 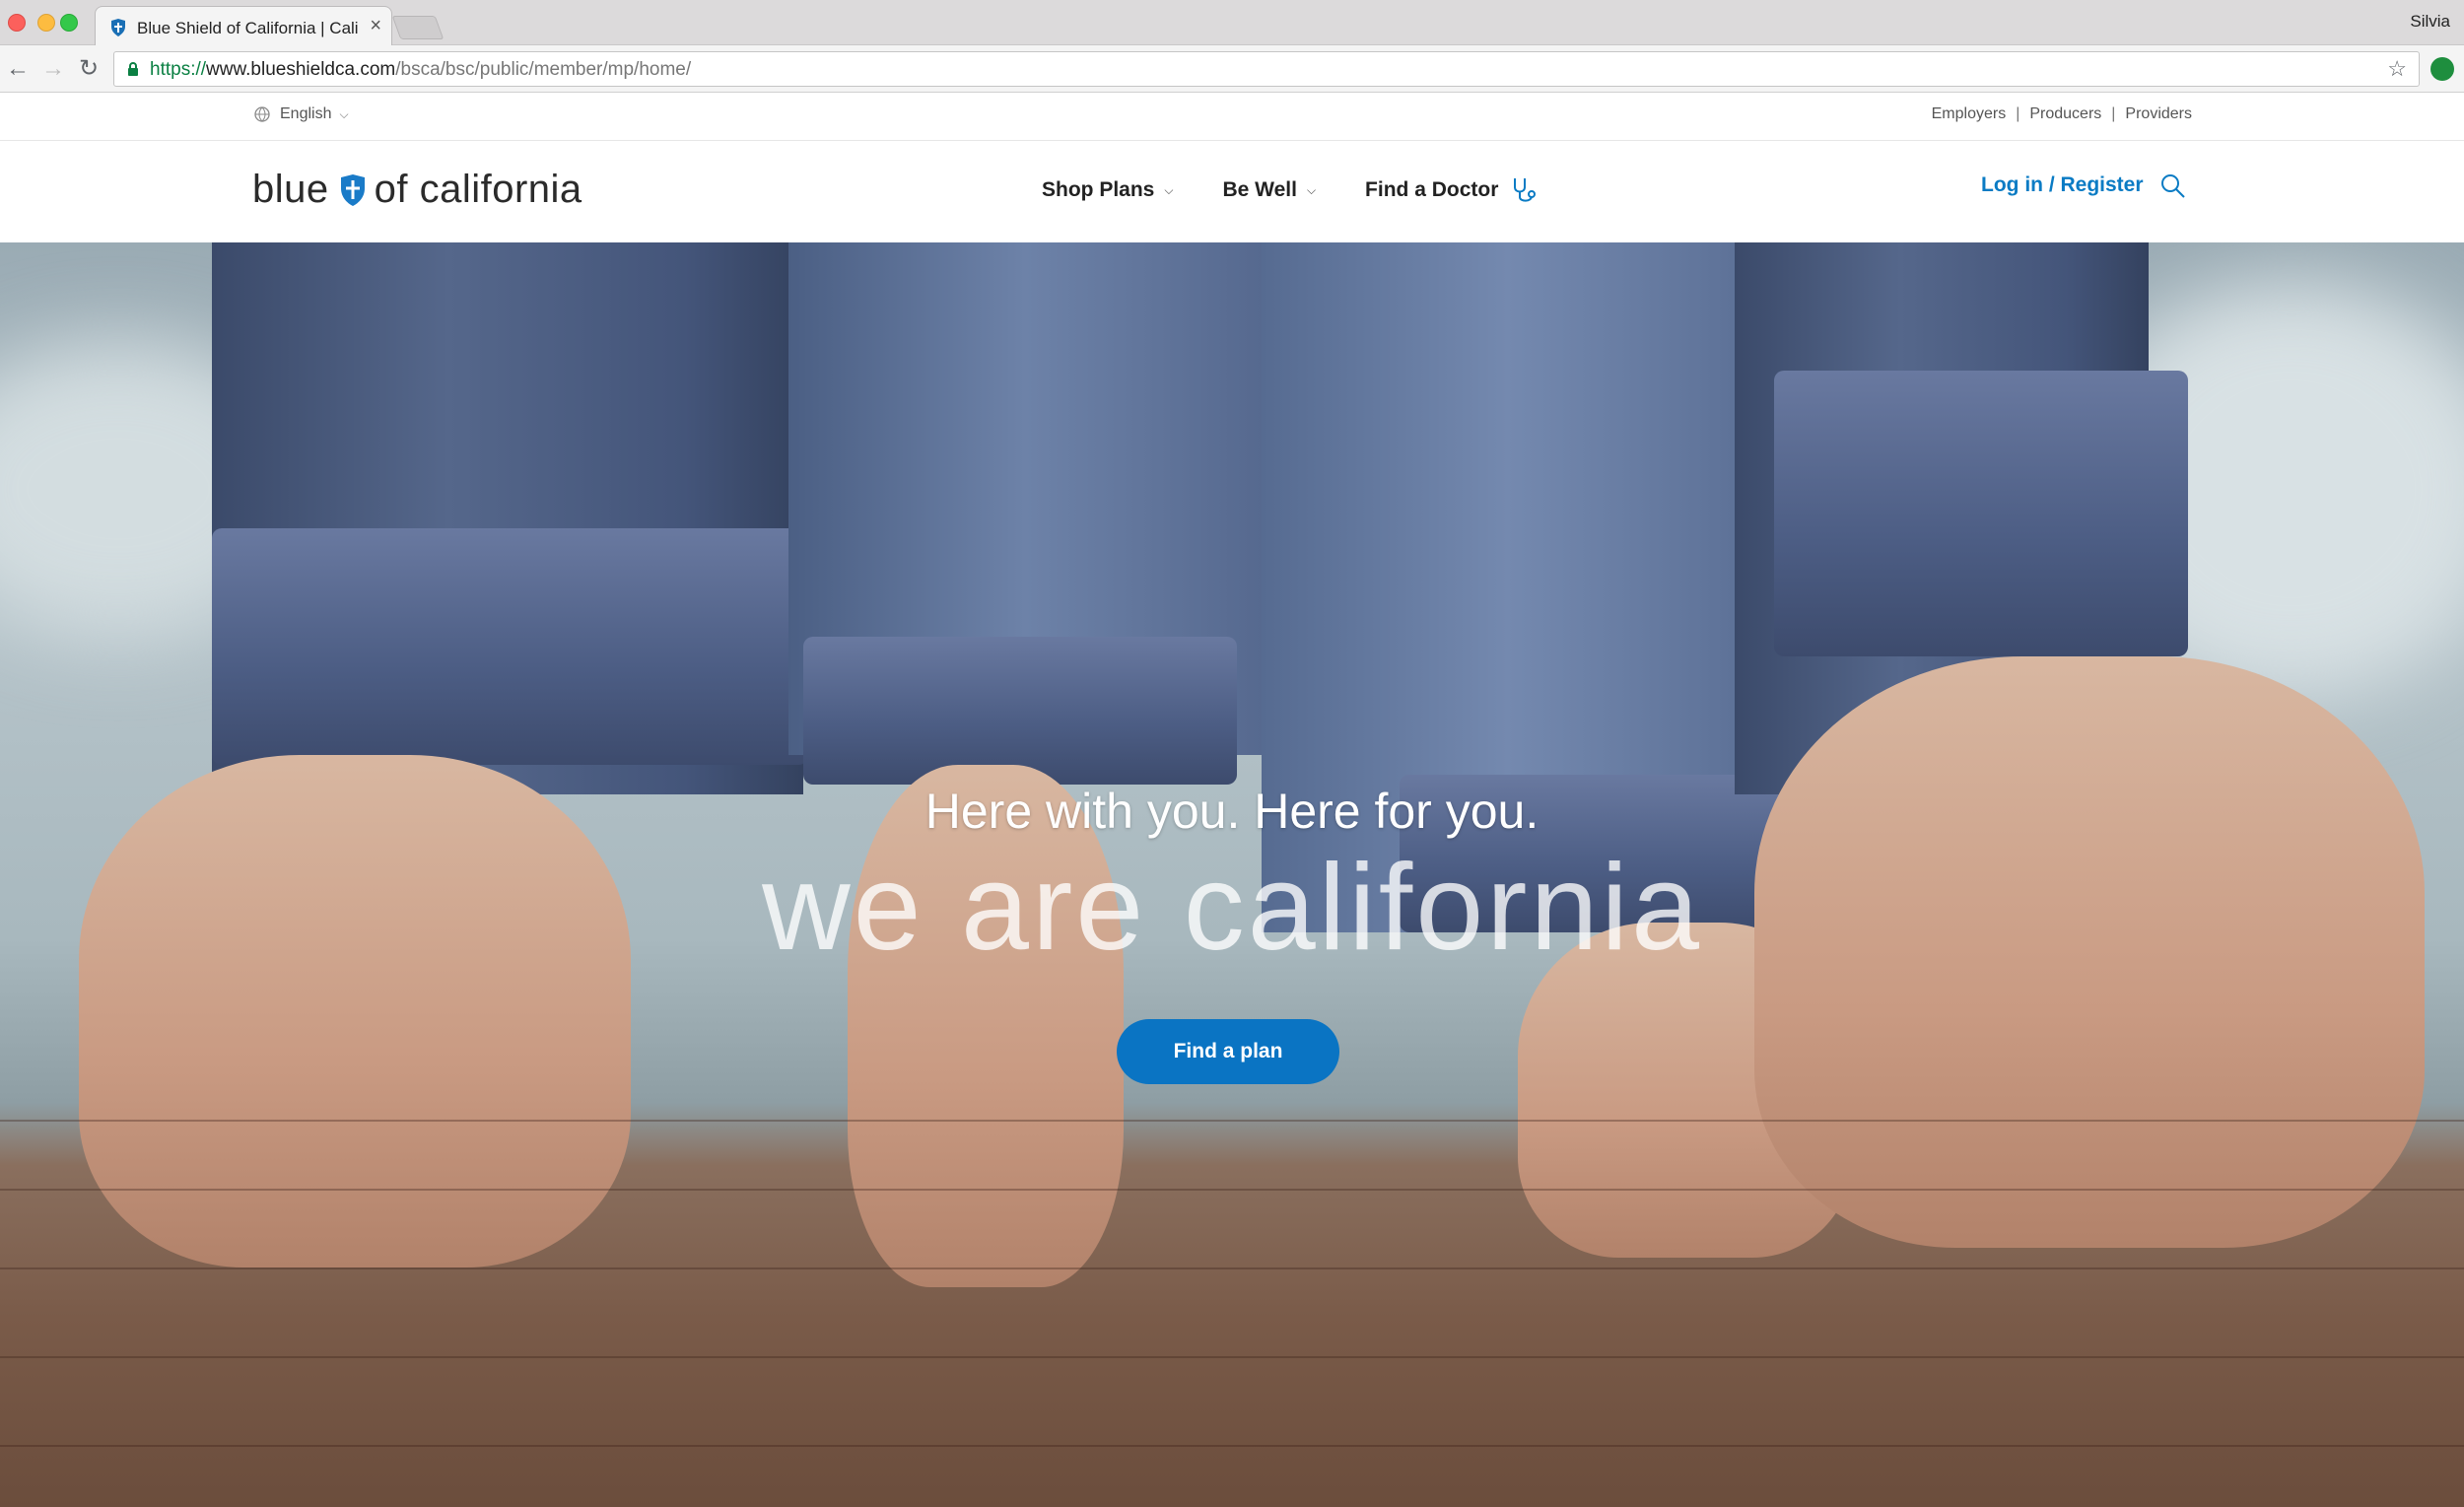 What do you see at coordinates (1232, 908) in the screenshot?
I see `hero-script-text: we are california` at bounding box center [1232, 908].